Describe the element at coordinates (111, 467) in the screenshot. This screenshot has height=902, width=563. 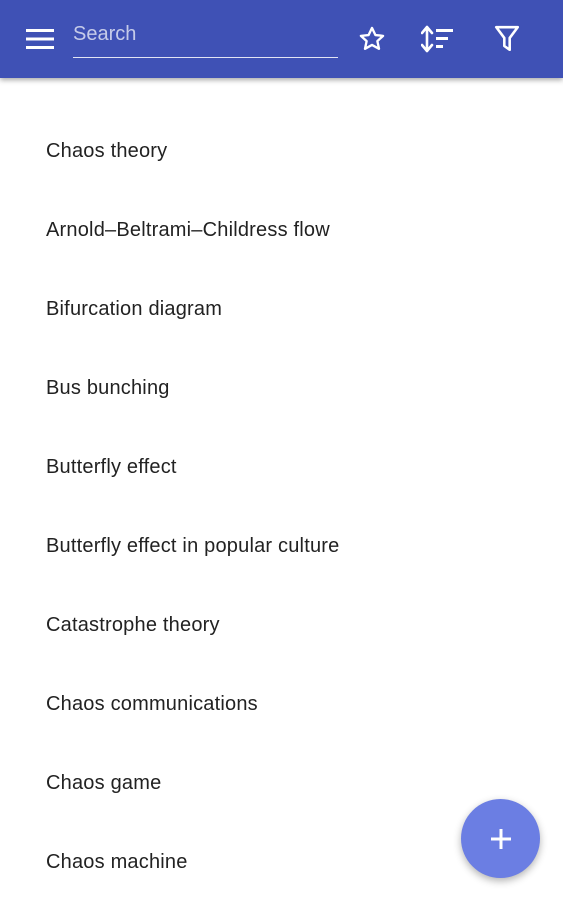
I see `list-item-title: Butterfly effect` at that location.